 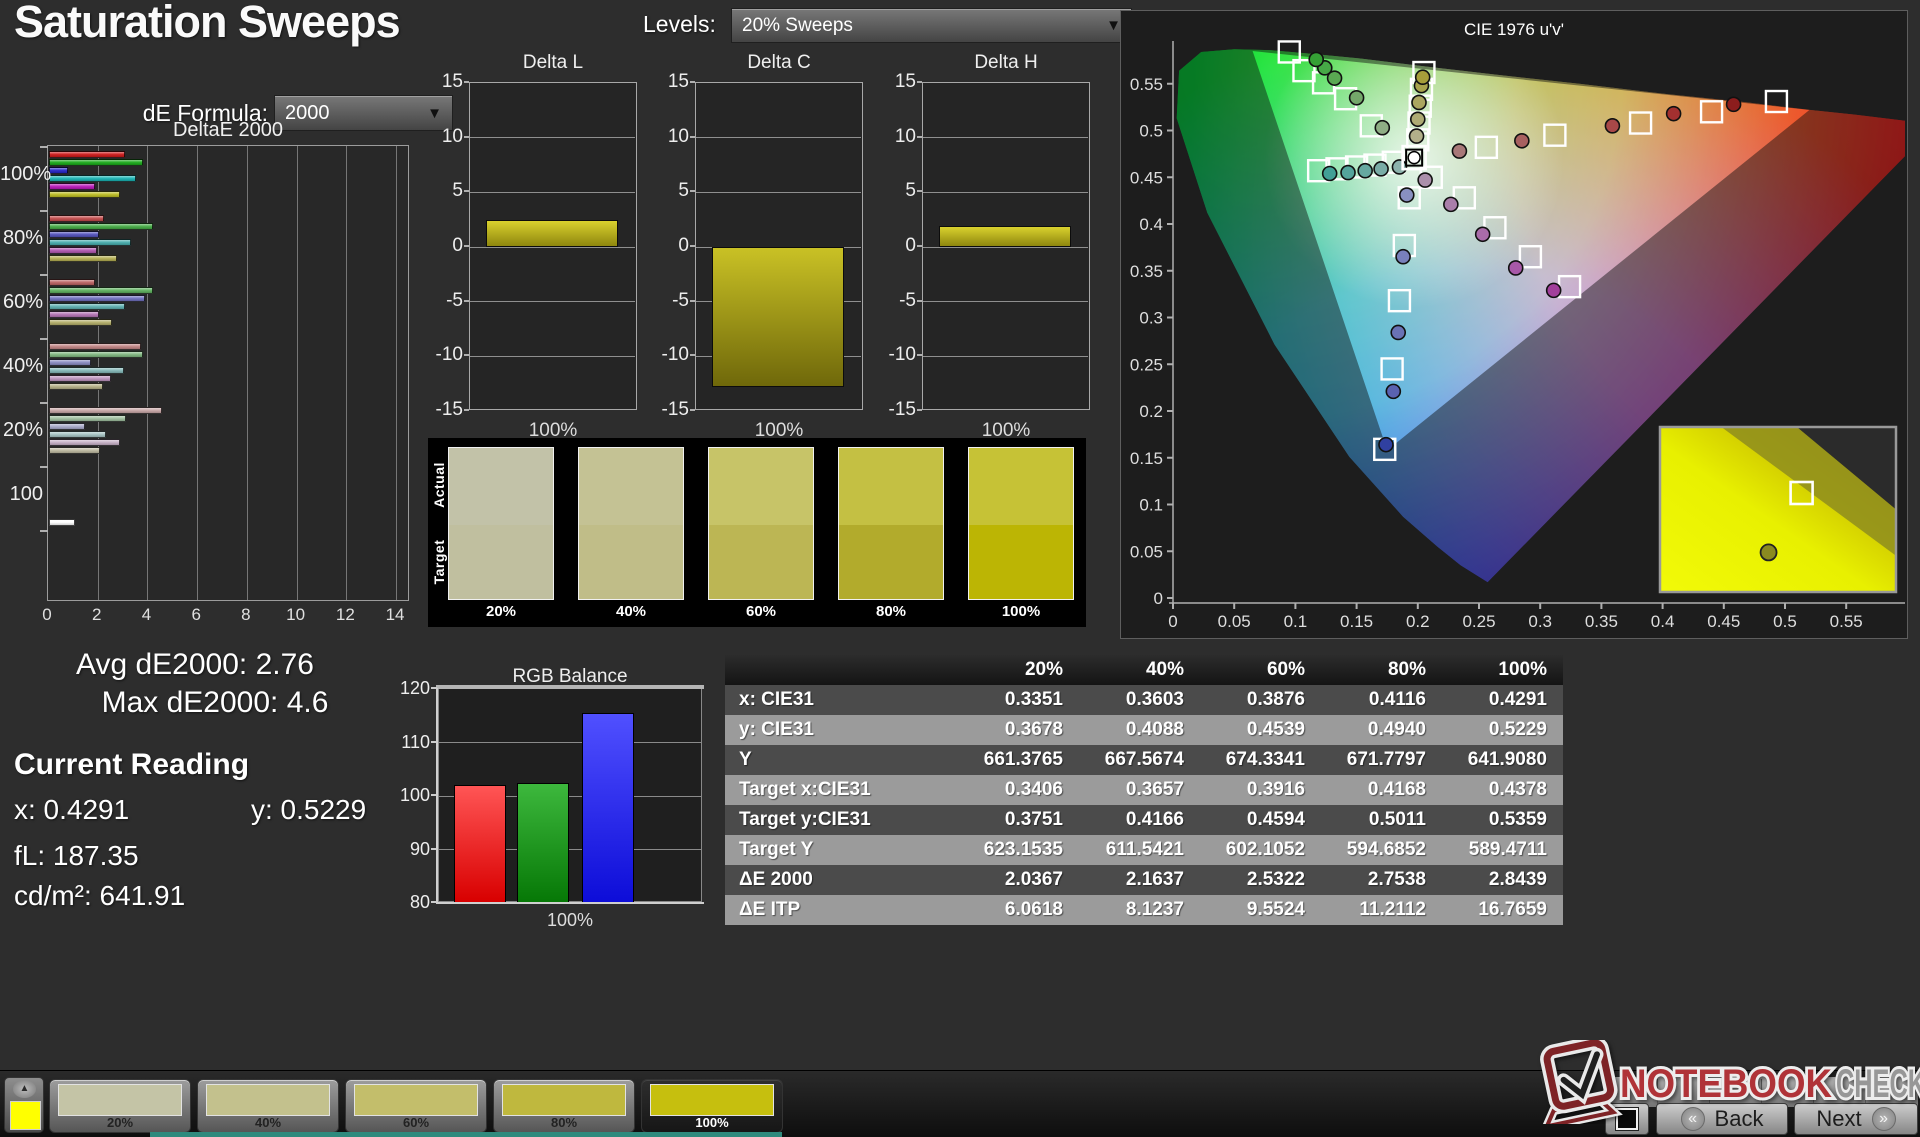 What do you see at coordinates (146, 614) in the screenshot?
I see `axis-tick-label: 4` at bounding box center [146, 614].